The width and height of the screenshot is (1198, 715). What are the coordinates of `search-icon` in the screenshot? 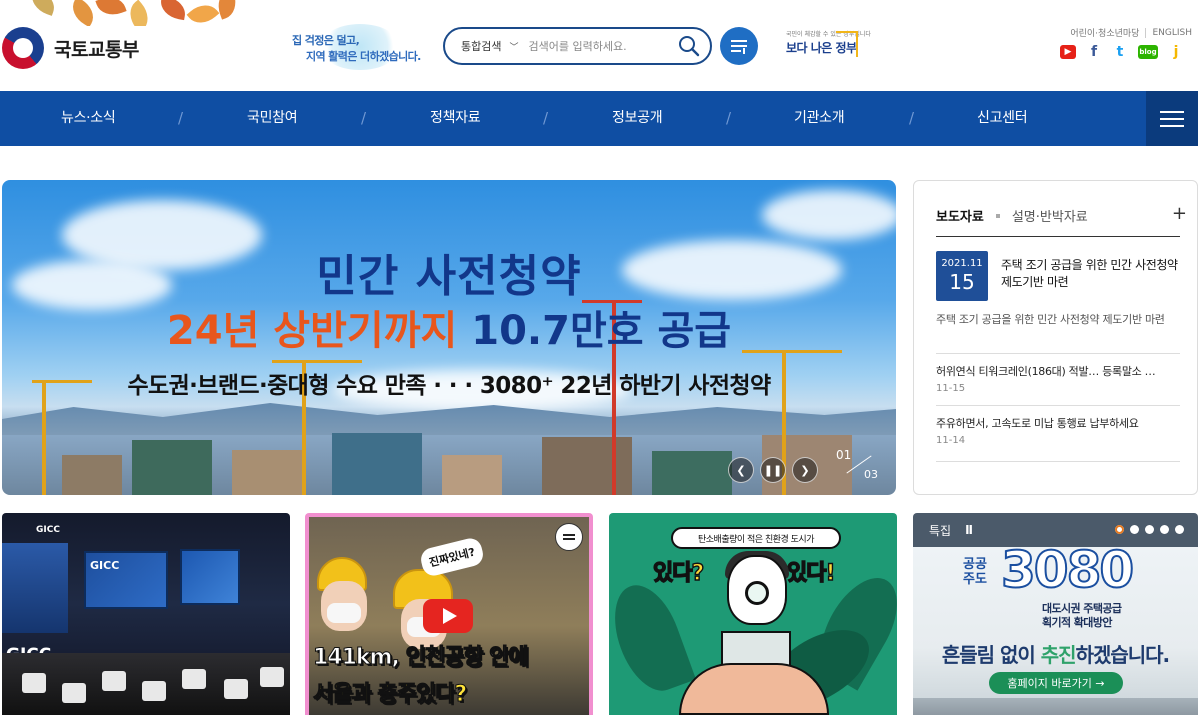 It's located at (689, 46).